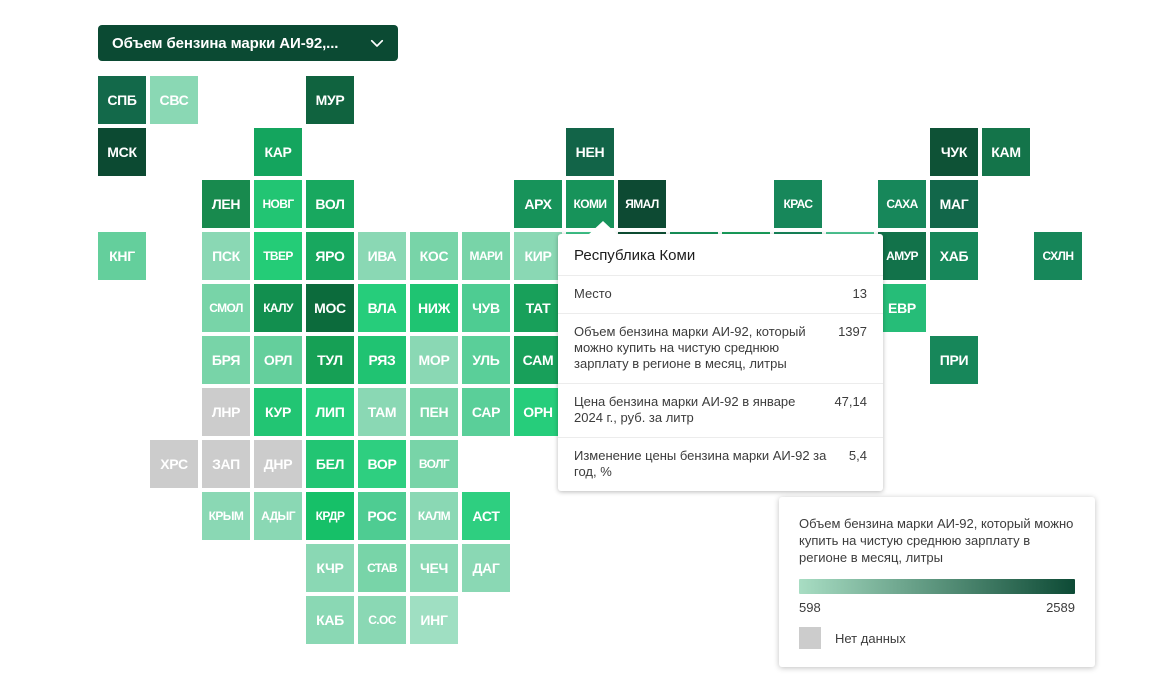  Describe the element at coordinates (382, 568) in the screenshot. I see `region-tile: СТАВ` at that location.